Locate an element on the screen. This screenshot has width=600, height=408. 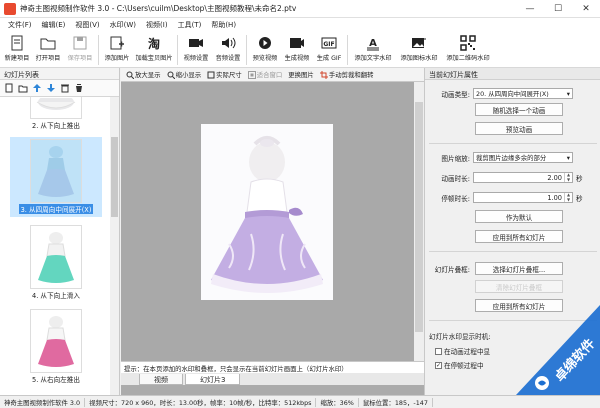
slide-list-title: 幻灯片列表 is located at coordinates (59, 74).